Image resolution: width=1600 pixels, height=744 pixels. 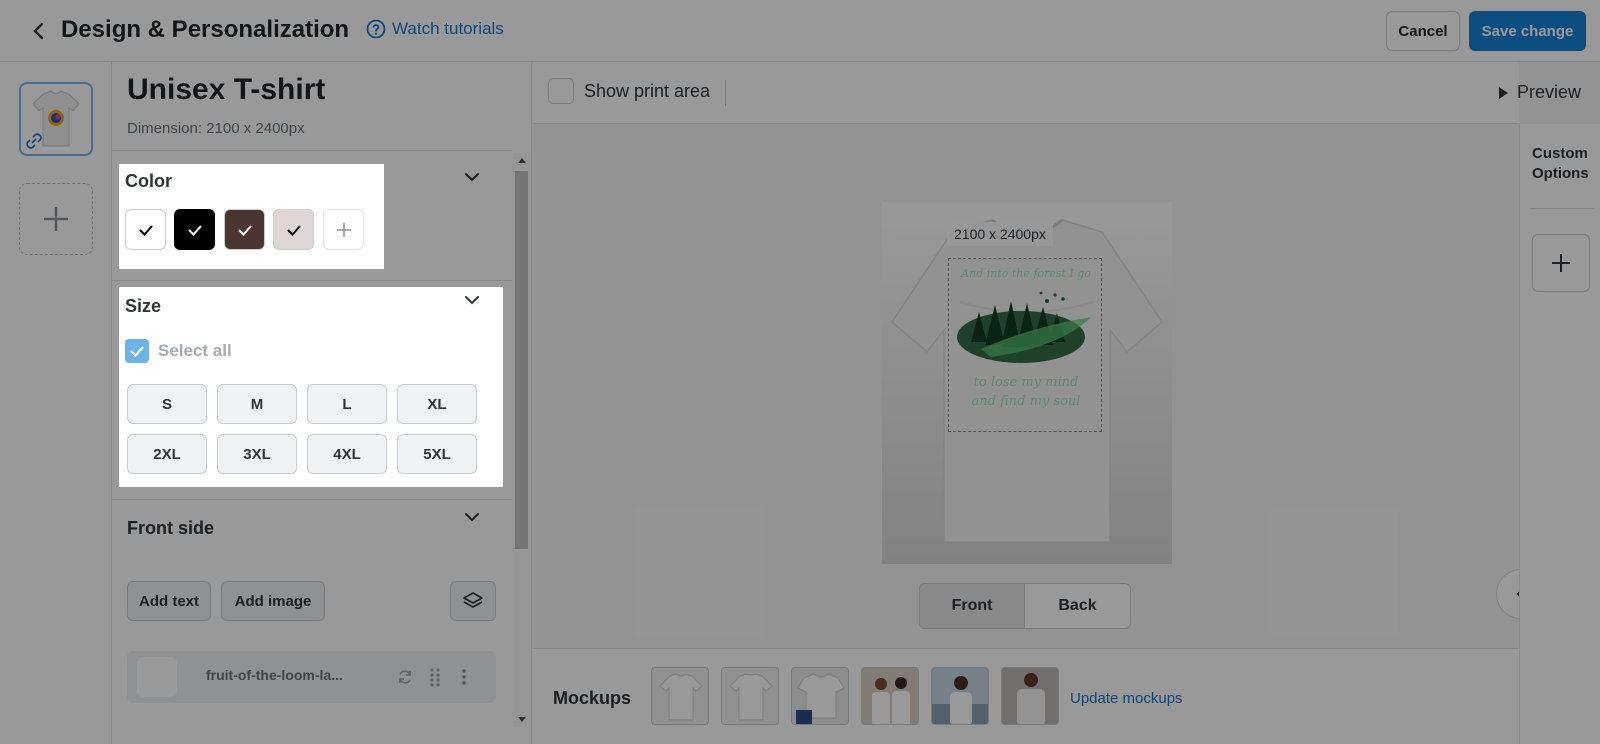 I want to click on caret-up-icon, so click(x=521, y=160).